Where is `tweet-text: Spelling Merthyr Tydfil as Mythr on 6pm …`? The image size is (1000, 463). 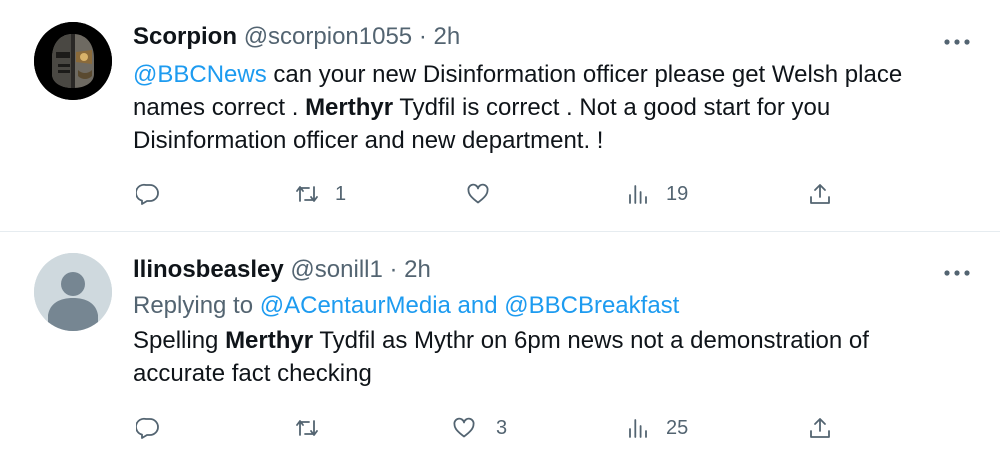
tweet-text: Spelling Merthyr Tydfil as Mythr on 6pm … is located at coordinates (548, 357).